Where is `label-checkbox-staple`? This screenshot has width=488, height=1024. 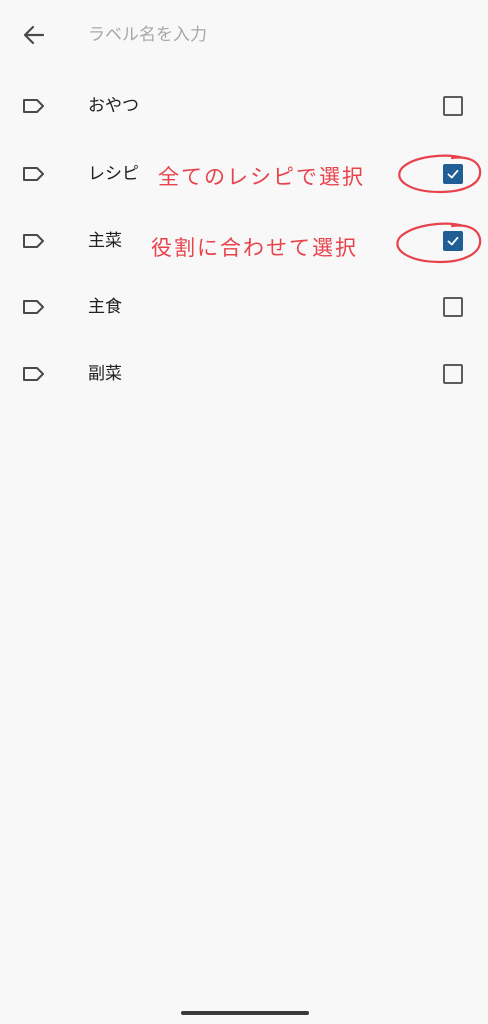
label-checkbox-staple is located at coordinates (453, 307).